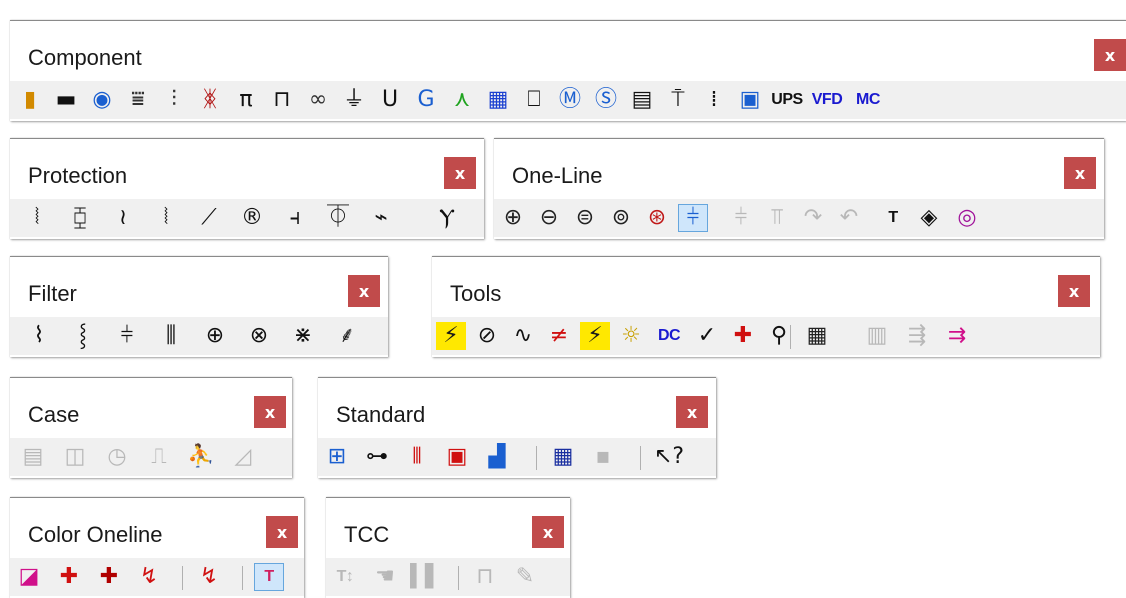 This screenshot has height=598, width=1126. I want to click on box-icon: ▣, so click(750, 100).